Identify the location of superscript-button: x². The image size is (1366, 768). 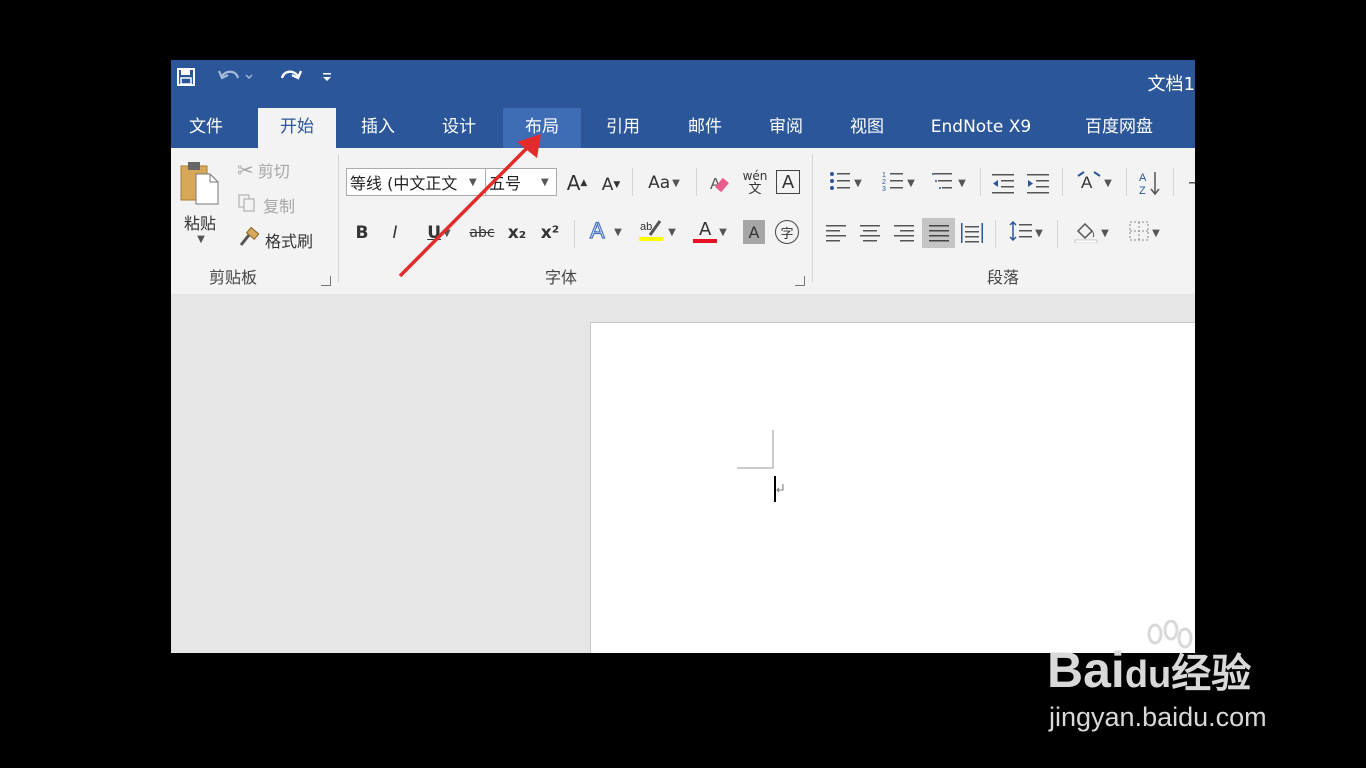
(550, 233).